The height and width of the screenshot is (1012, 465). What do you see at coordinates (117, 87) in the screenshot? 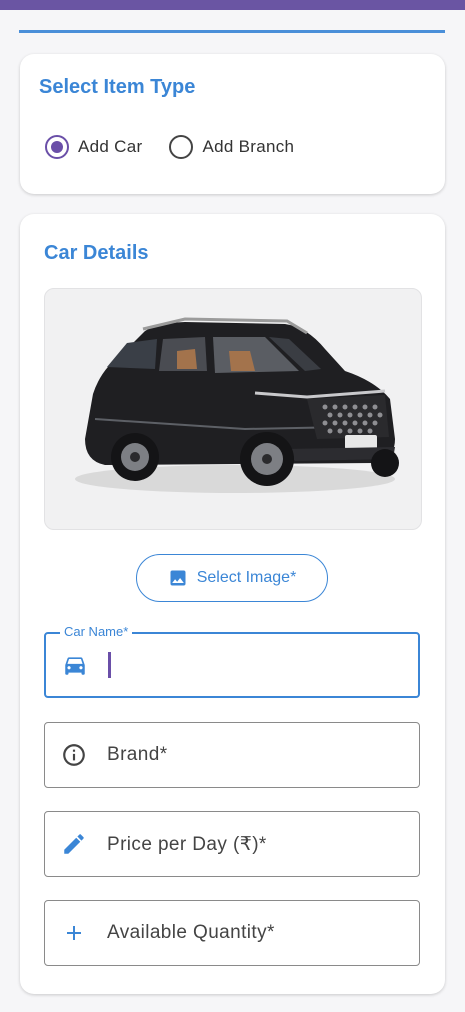
I see `item-type-title: Select Item Type` at bounding box center [117, 87].